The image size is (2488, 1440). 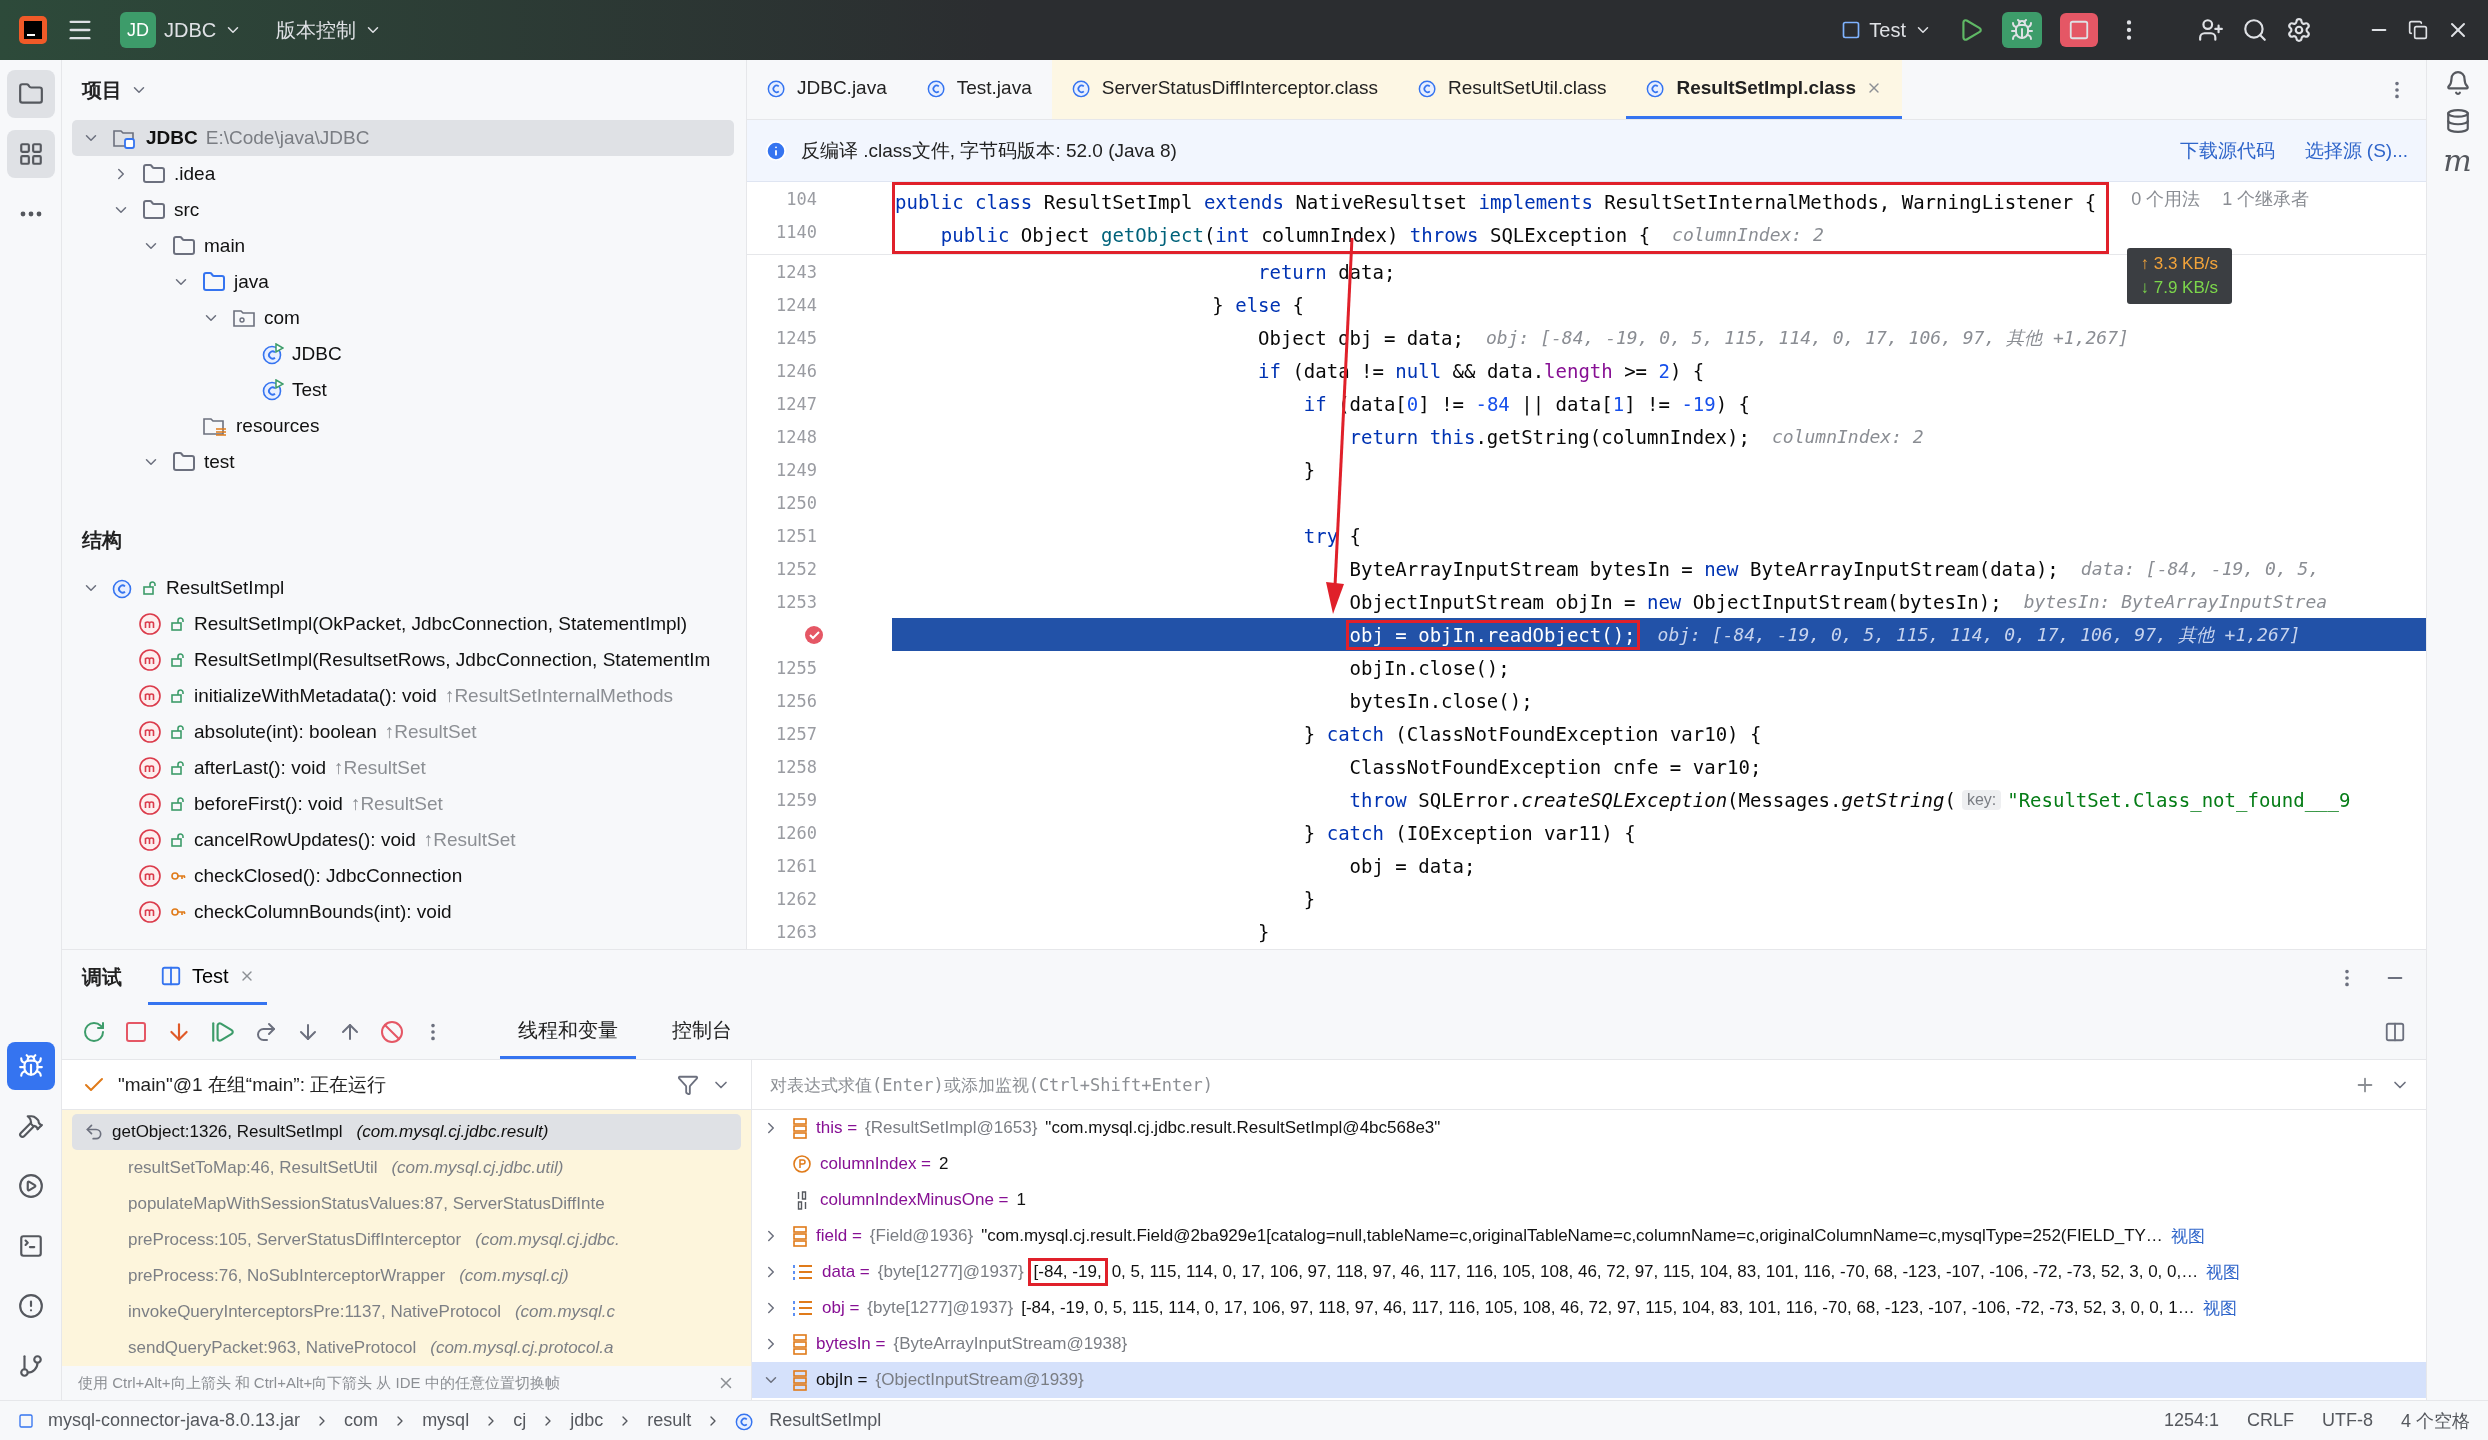 I want to click on tree-item: resources, so click(x=403, y=426).